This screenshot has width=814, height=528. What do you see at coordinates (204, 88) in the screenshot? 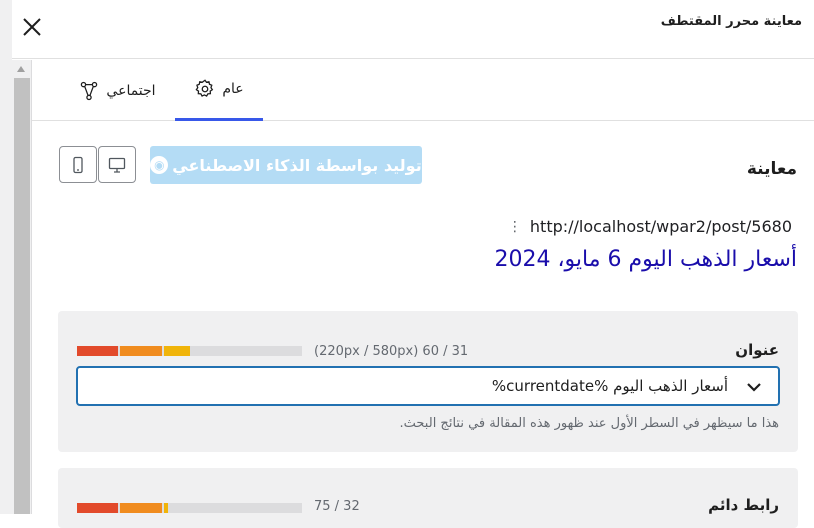
I see `gear-icon` at bounding box center [204, 88].